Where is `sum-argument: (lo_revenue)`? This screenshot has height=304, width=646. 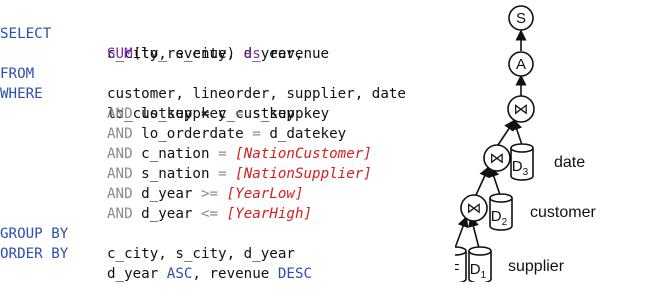
sum-argument: (lo_revenue) is located at coordinates (184, 54).